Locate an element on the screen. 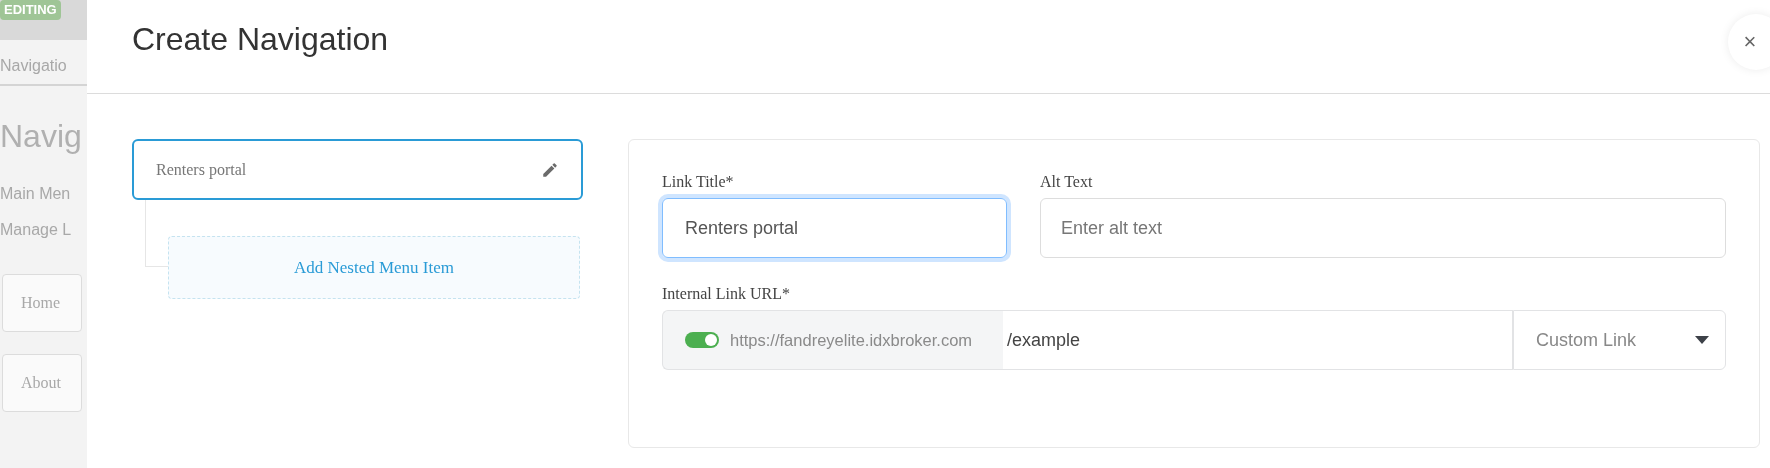 The width and height of the screenshot is (1770, 468). caret-icon is located at coordinates (1702, 340).